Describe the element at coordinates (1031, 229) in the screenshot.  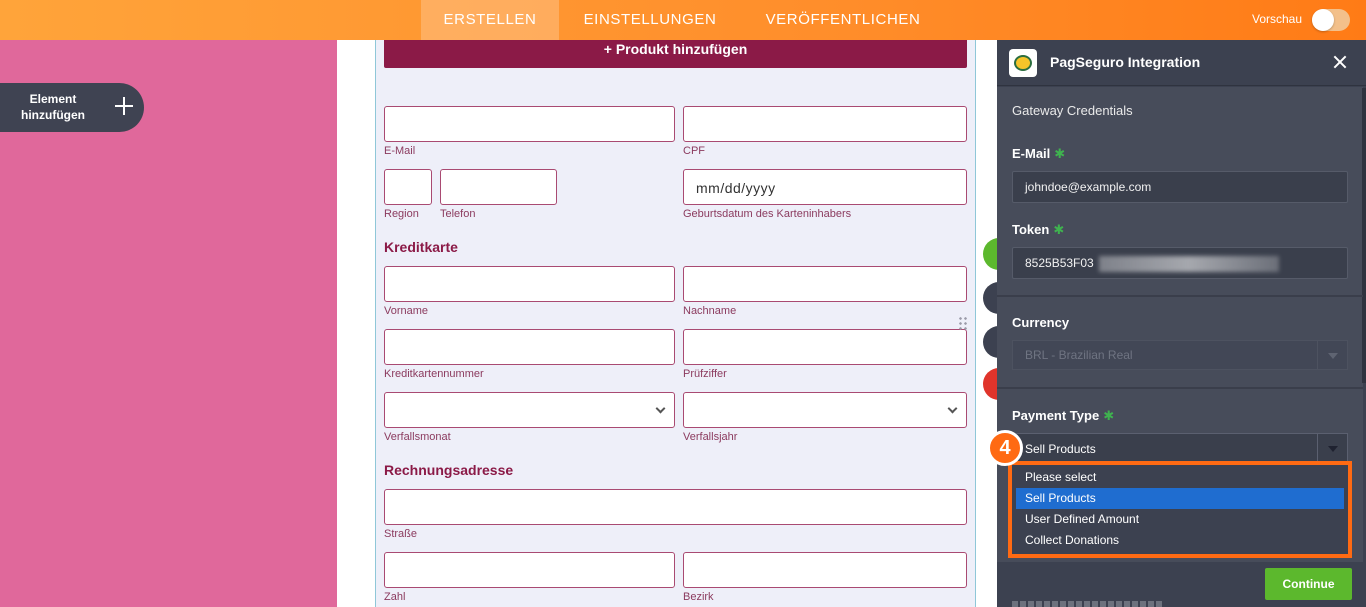
I see `panel-token-label: Token` at that location.